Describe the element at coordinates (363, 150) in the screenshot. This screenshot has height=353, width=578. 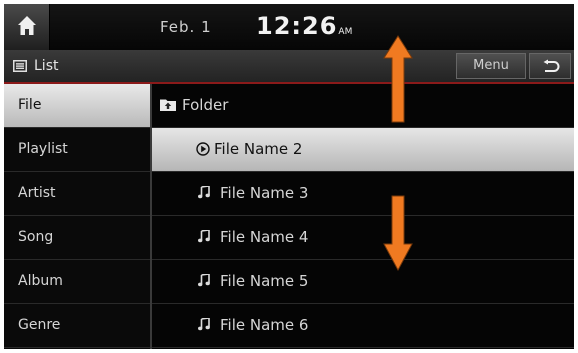
I see `file-row: File Name 2` at that location.